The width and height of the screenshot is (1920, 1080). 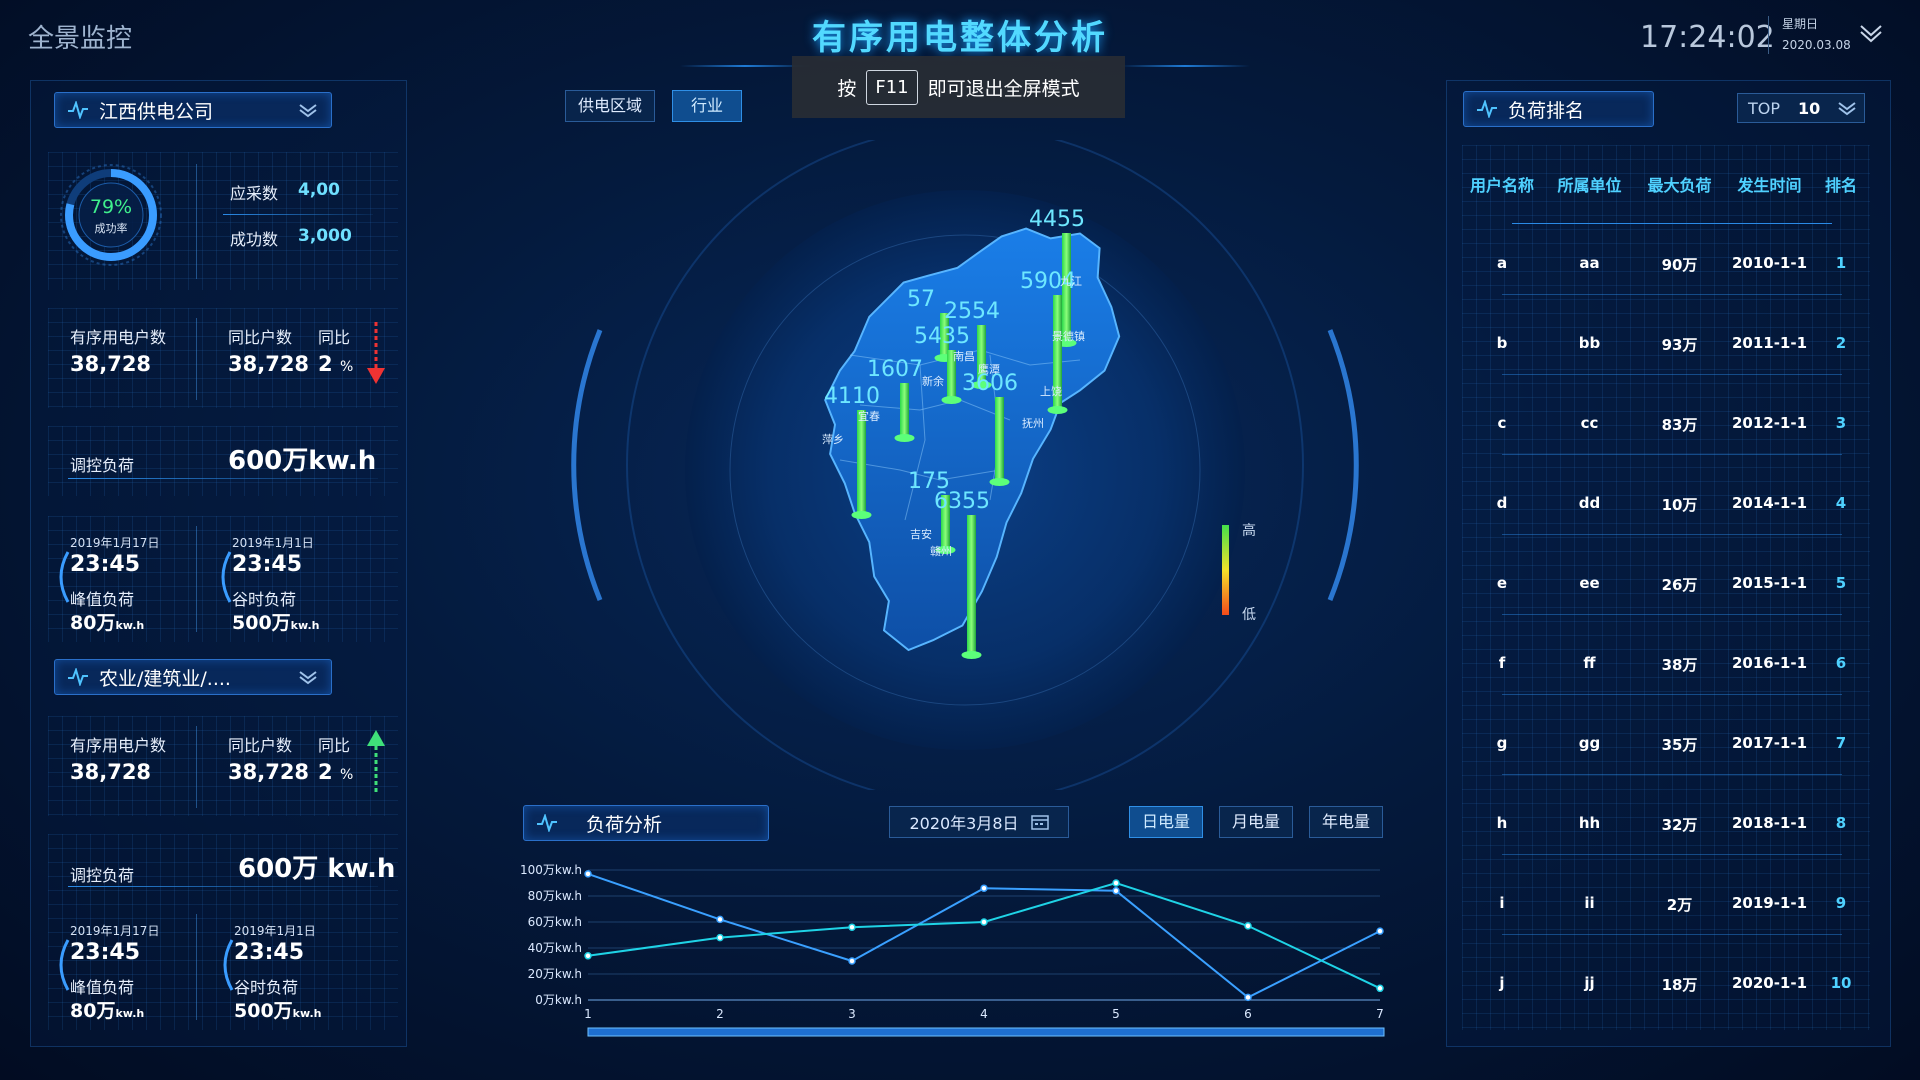 What do you see at coordinates (707, 106) in the screenshot?
I see `tab-industry: 行业` at bounding box center [707, 106].